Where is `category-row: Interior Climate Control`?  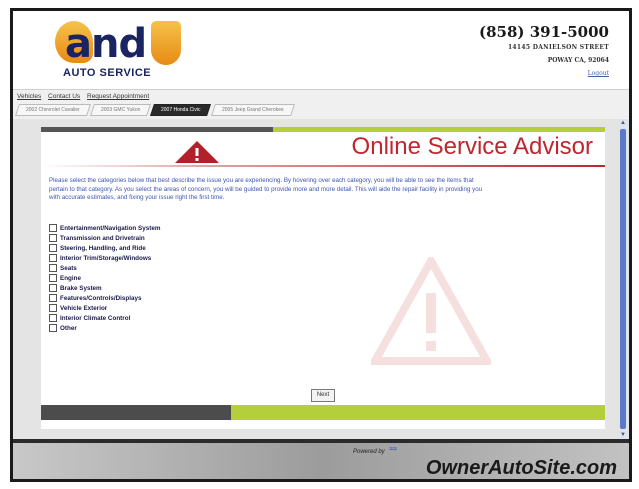
category-row: Interior Climate Control is located at coordinates (104, 318).